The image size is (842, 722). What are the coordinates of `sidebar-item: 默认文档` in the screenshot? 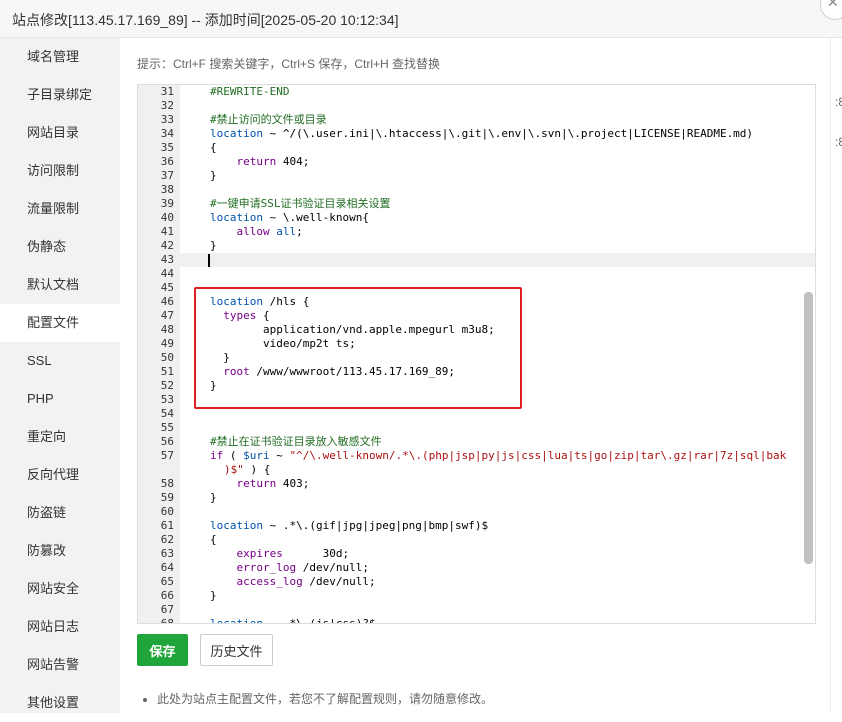 It's located at (60, 285).